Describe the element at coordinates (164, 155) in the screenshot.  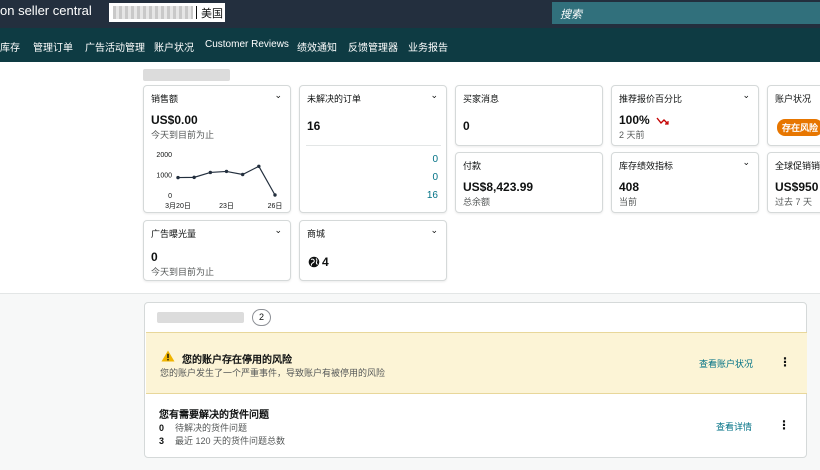
I see `y-tick-label: 2000` at that location.